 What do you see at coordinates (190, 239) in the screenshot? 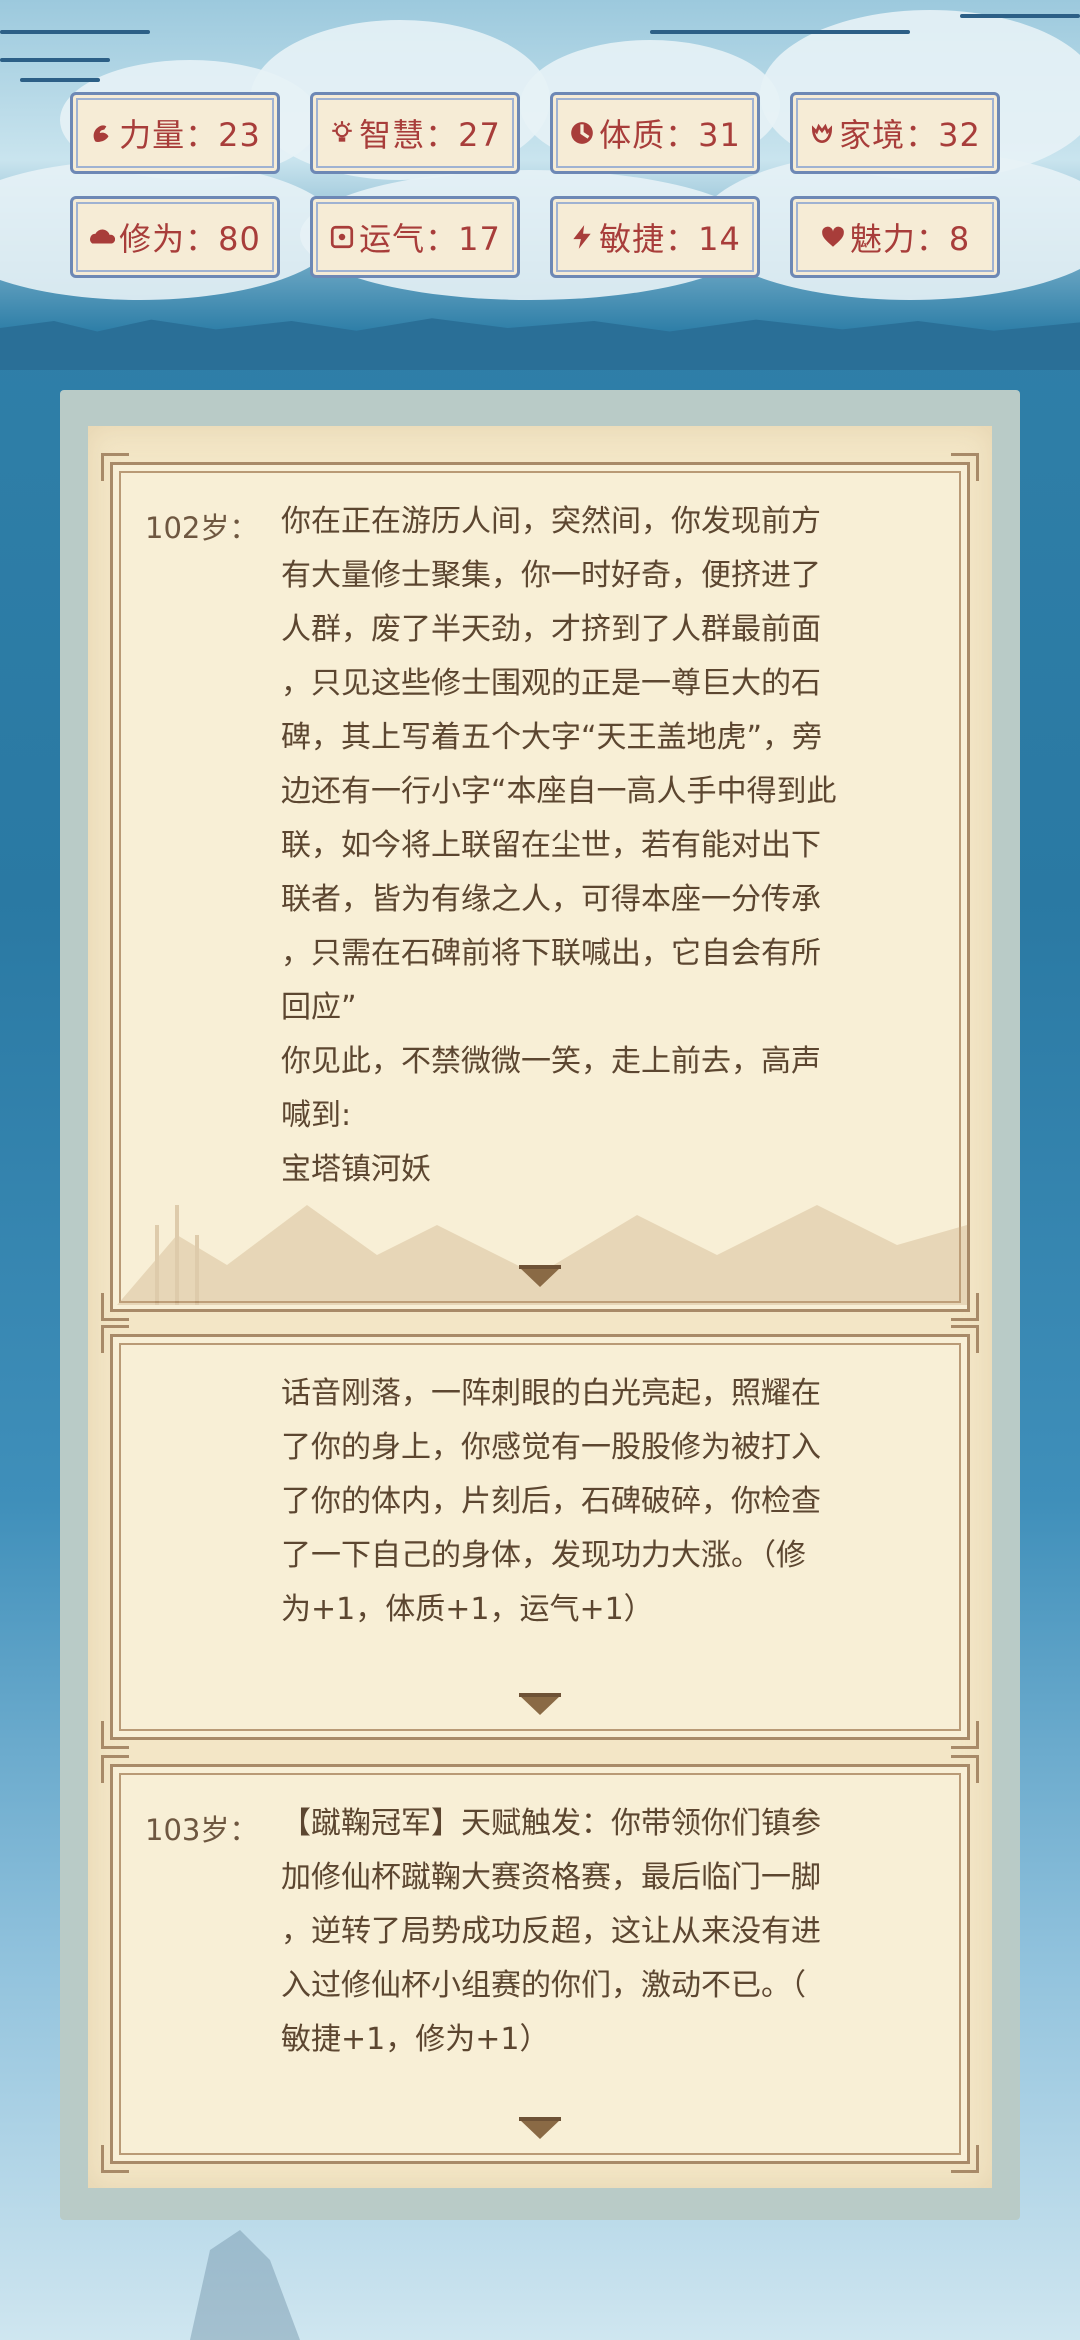
I see `stat-label: 修为：80` at bounding box center [190, 239].